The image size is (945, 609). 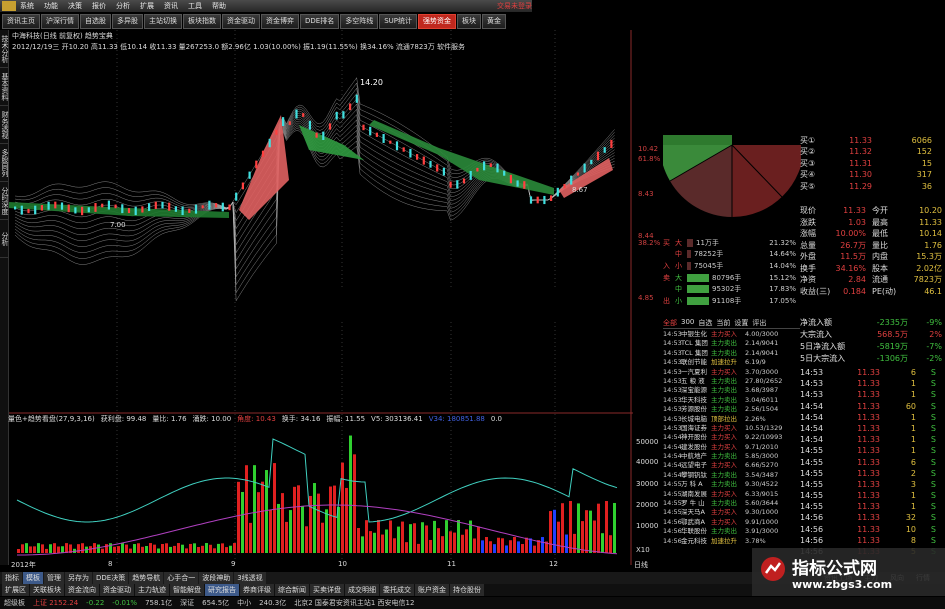 What do you see at coordinates (731, 522) in the screenshot?
I see `trade-row: 14:56 鄂武商A 主力买入 9.91/1000` at bounding box center [731, 522].